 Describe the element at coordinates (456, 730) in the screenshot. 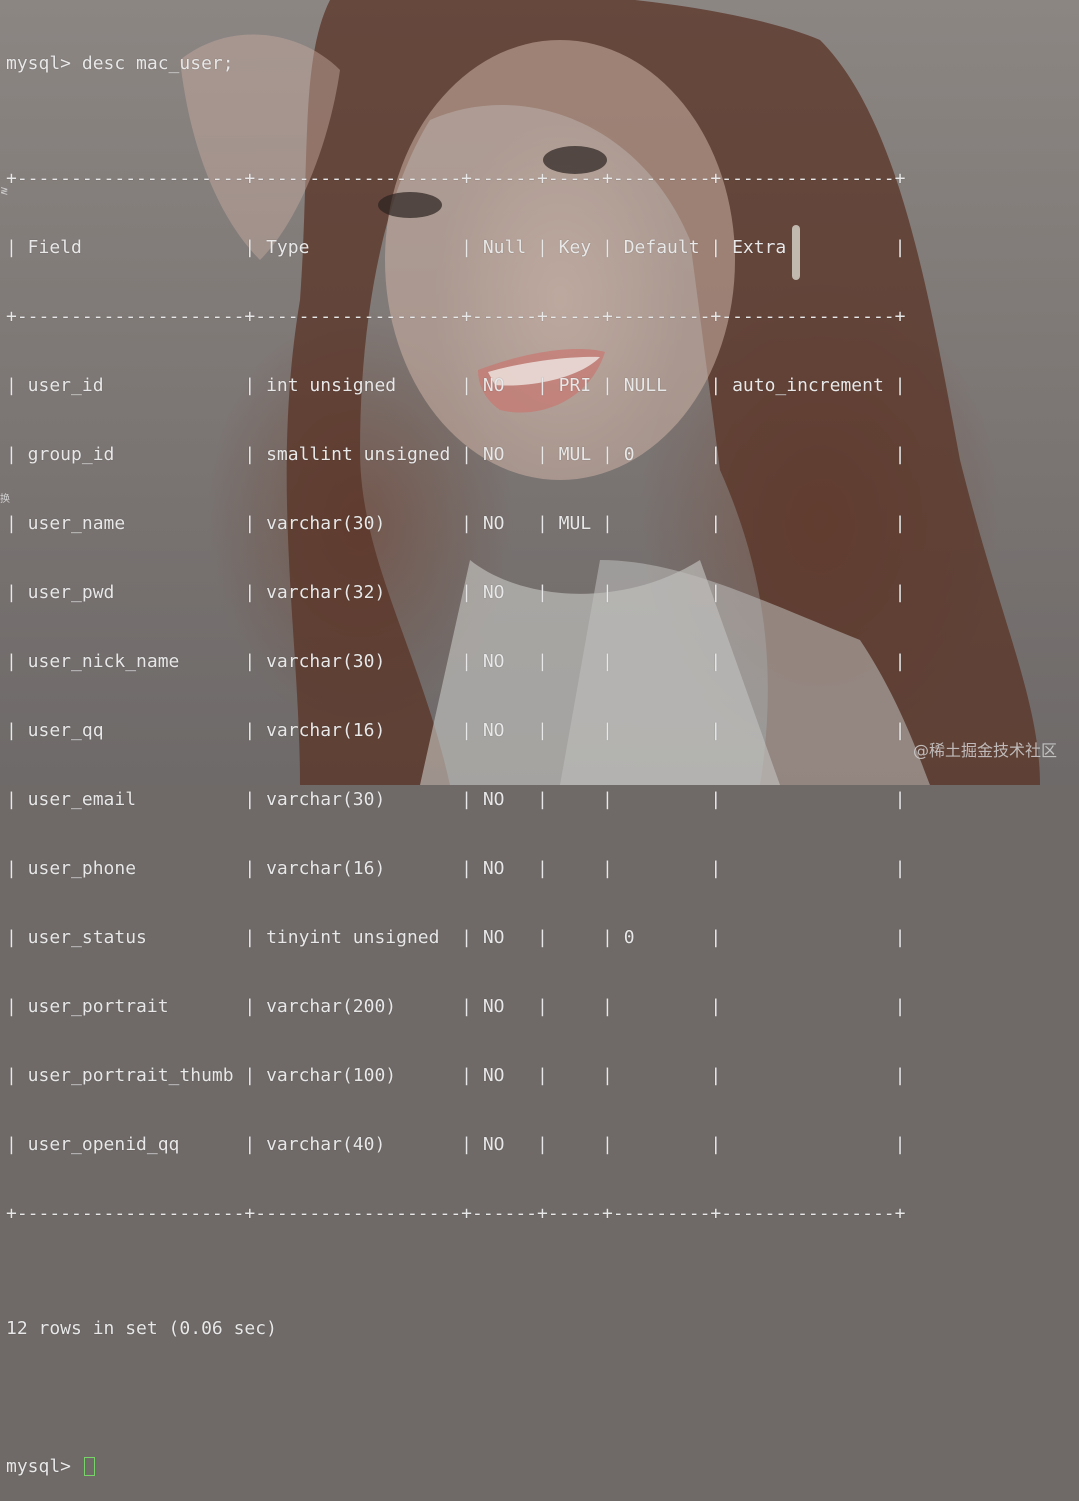

I see `table-row: | user_qq | varchar(16) | NO | | | |` at that location.